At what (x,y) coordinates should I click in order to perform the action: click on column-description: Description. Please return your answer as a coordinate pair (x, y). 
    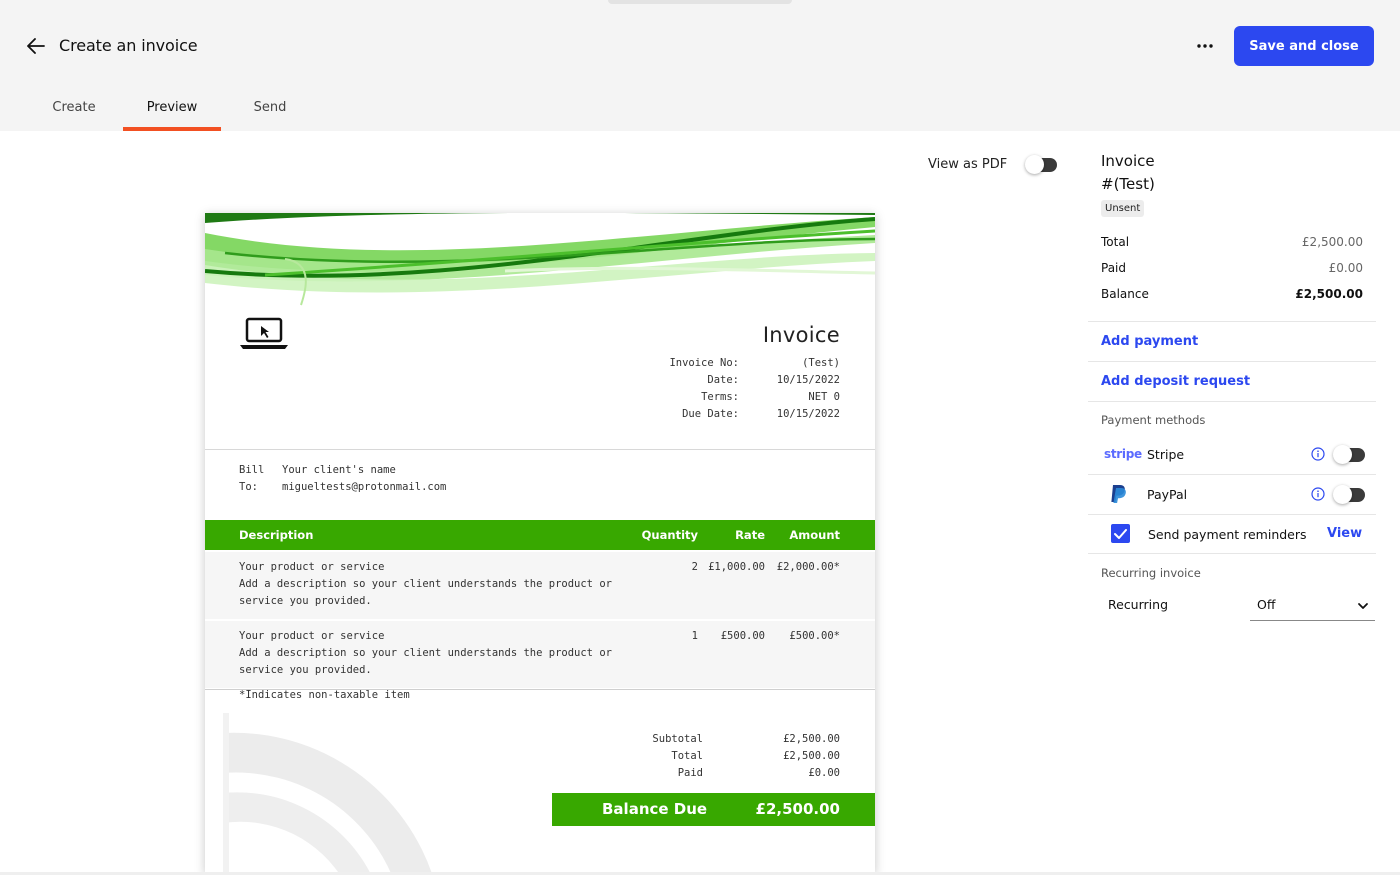
    Looking at the image, I should click on (276, 535).